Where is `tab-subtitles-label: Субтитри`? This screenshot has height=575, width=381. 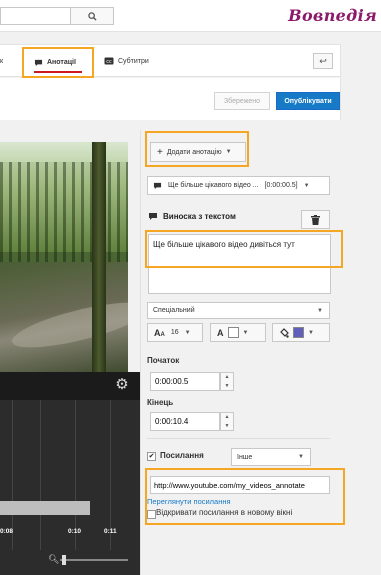
tab-subtitles-label: Субтитри is located at coordinates (133, 61).